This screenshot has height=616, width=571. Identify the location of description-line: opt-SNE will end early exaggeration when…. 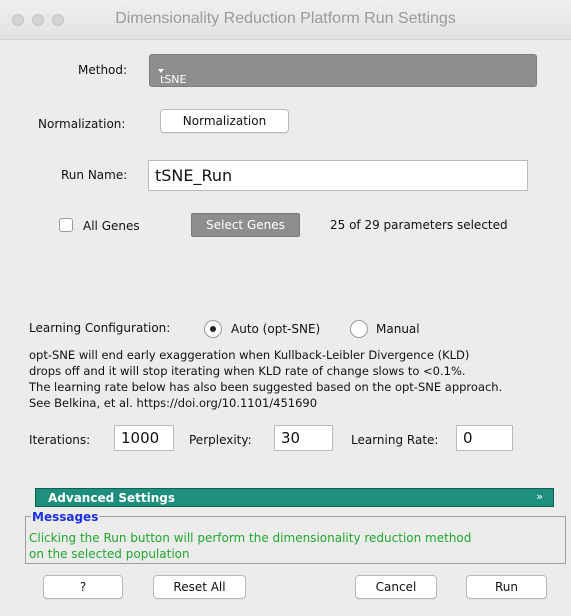
(249, 355).